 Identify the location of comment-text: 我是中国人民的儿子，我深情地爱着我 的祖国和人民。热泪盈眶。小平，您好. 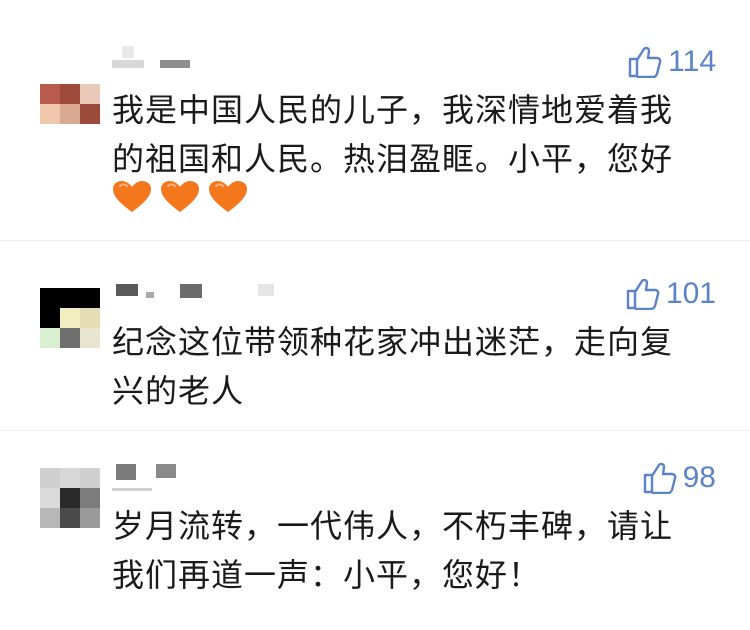
(412, 135).